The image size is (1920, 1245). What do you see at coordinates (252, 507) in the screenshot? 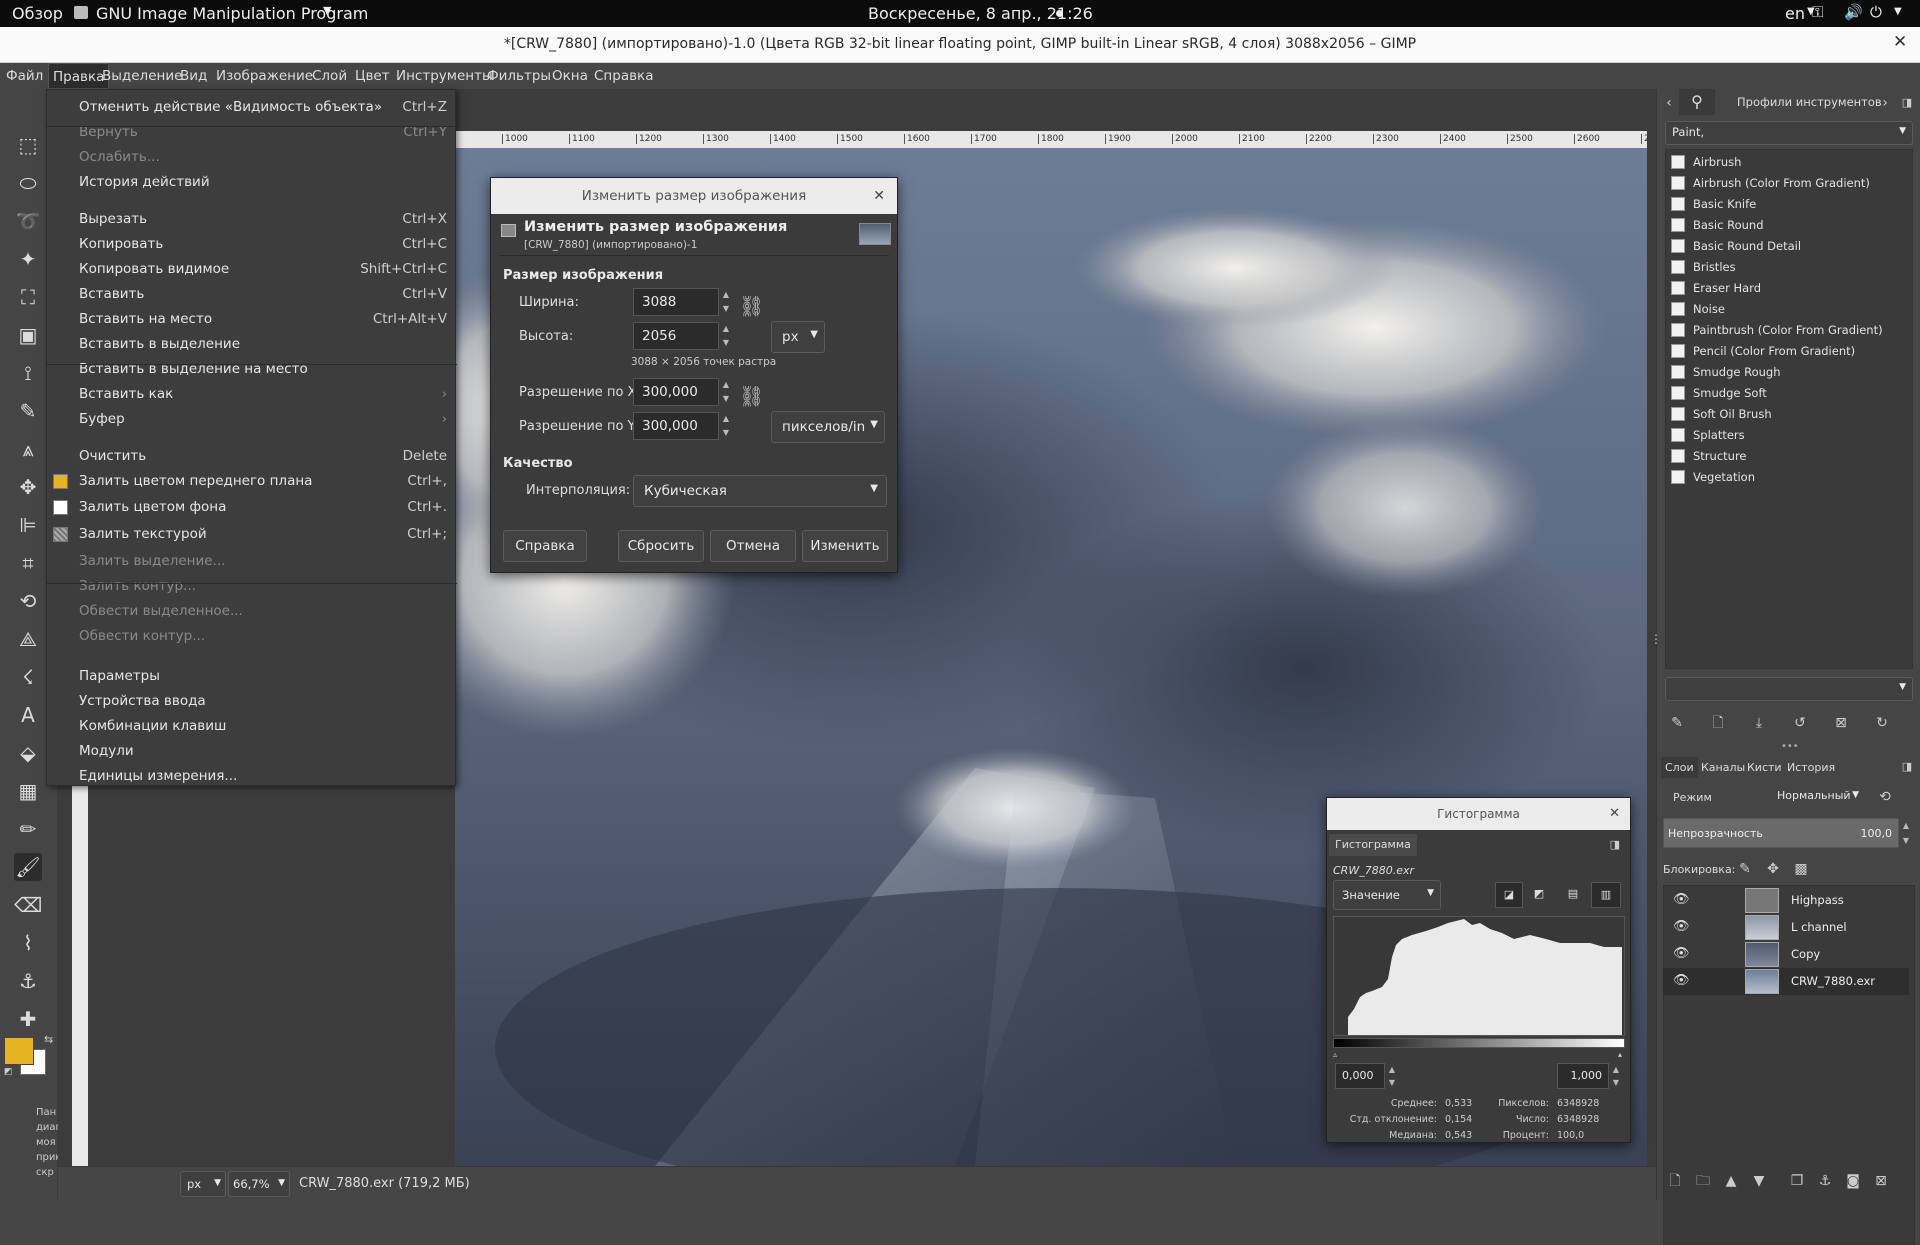
I see `edit-menu-item: Залить цветом фона Ctrl+.` at bounding box center [252, 507].